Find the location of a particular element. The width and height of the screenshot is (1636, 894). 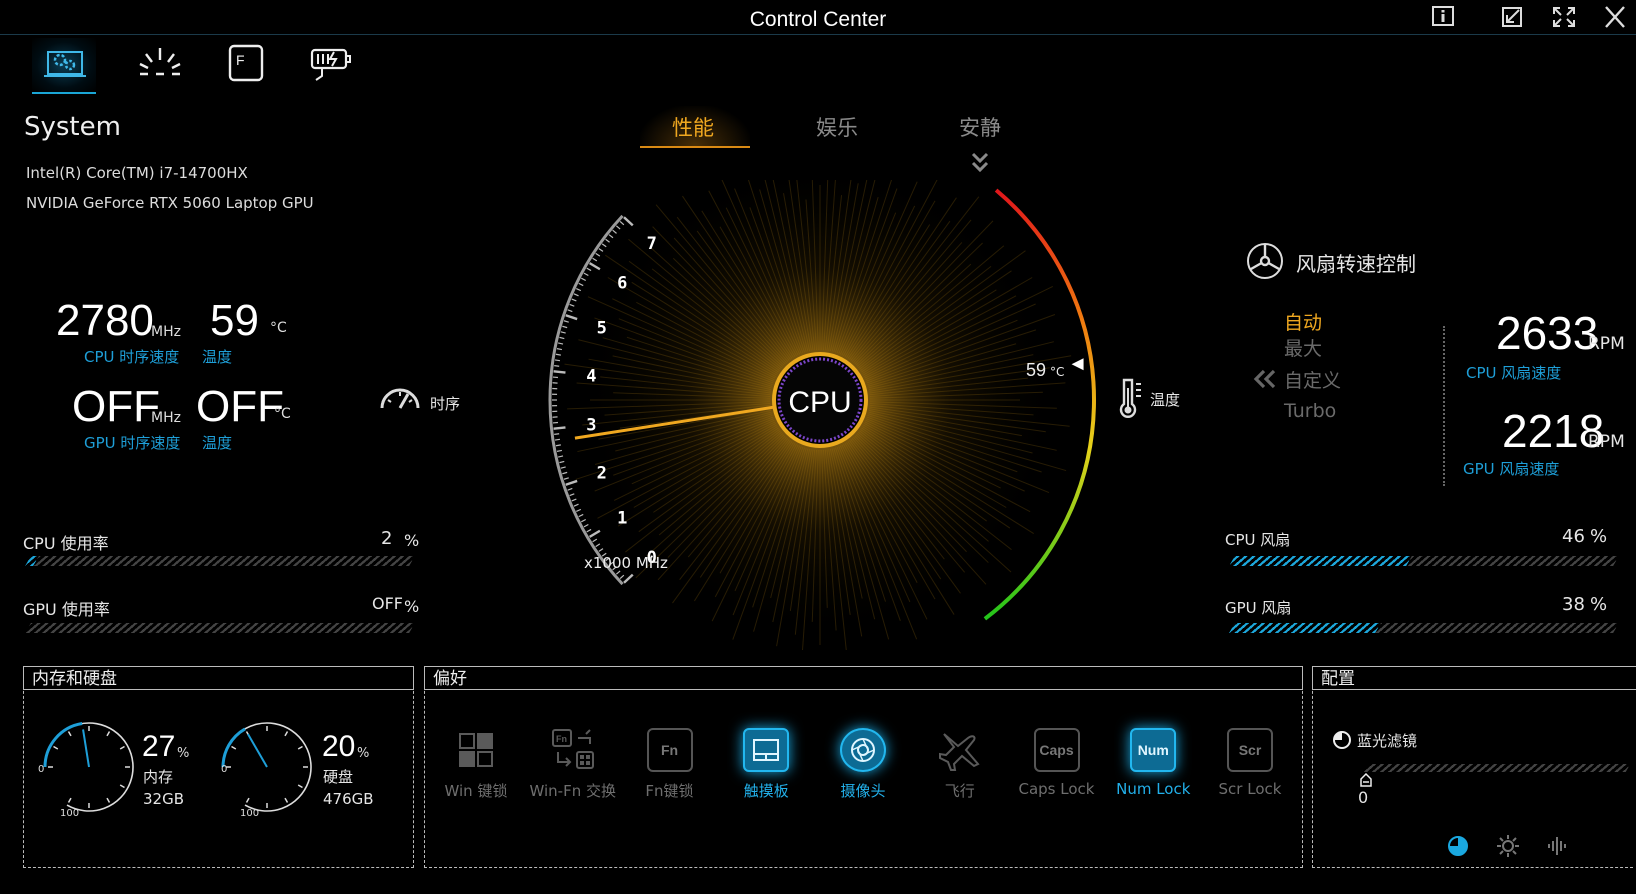

double-chevron-left-icon is located at coordinates (1265, 379).